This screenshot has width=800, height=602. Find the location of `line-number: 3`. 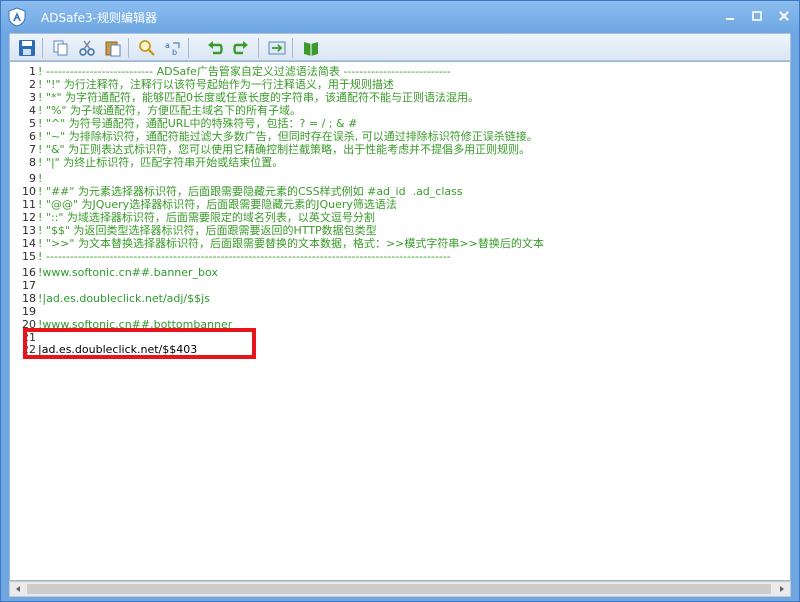

line-number: 3 is located at coordinates (32, 97).